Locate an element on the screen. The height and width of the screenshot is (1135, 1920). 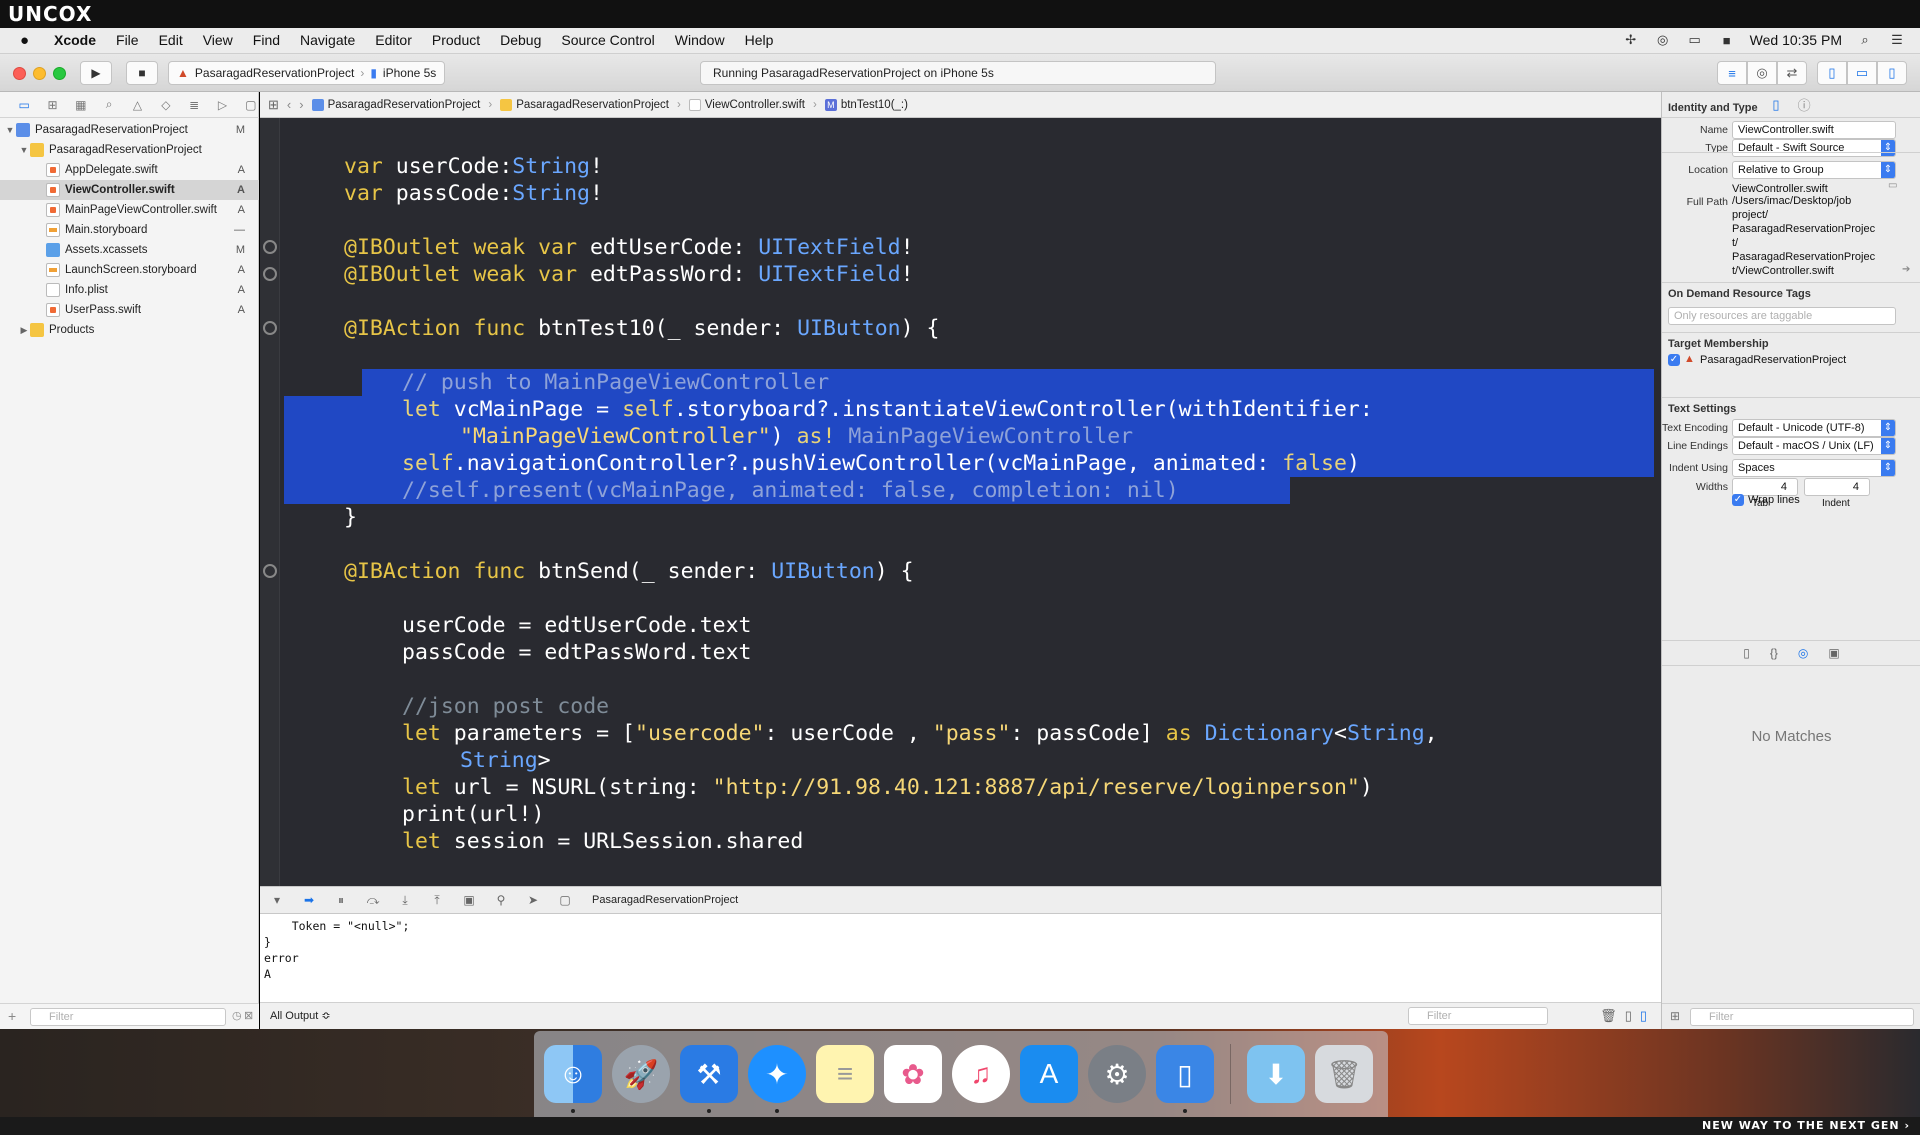
menubar-clock: Wed 10:35 PM is located at coordinates (1796, 40).